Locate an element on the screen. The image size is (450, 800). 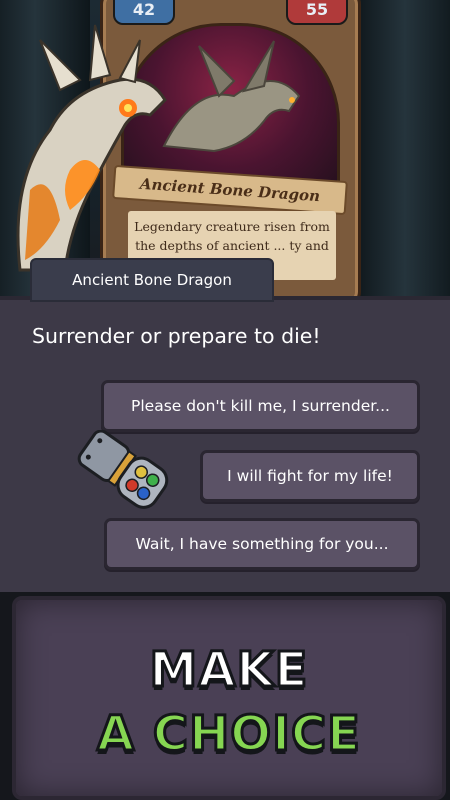
choice-button-fight: I will fight for my life! is located at coordinates (310, 476).